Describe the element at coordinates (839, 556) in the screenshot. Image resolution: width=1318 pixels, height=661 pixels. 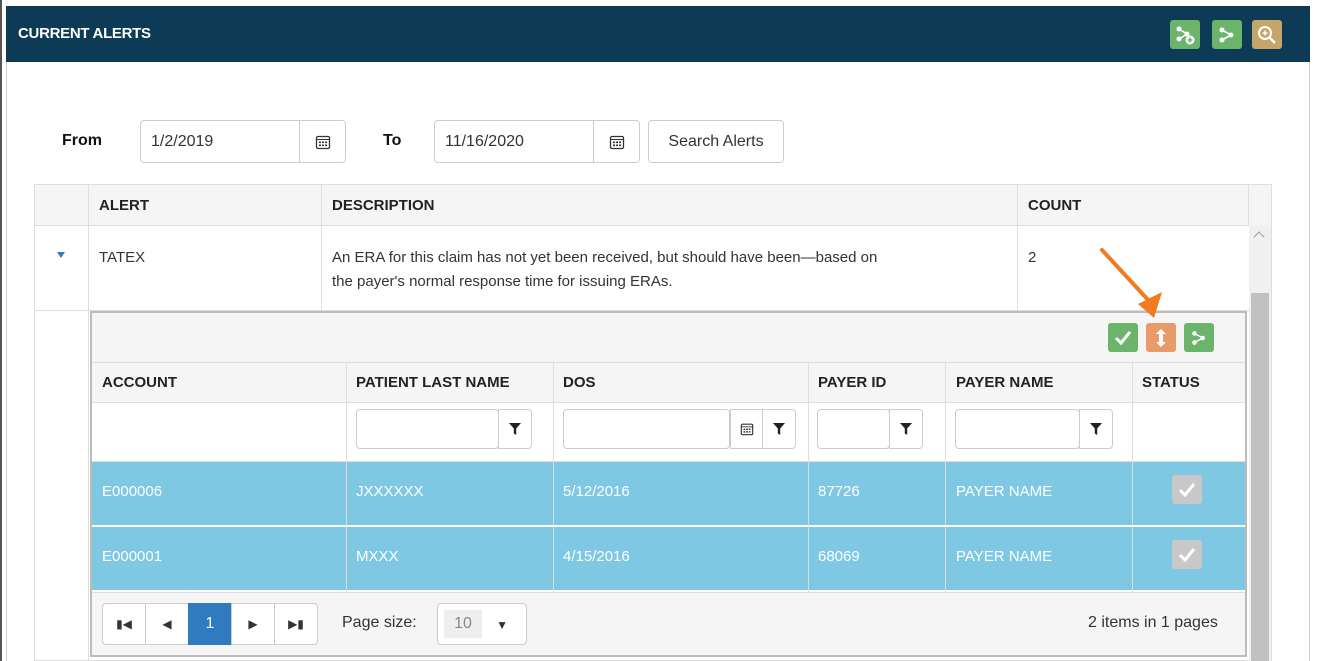
I see `payer-id-cell: 68069` at that location.